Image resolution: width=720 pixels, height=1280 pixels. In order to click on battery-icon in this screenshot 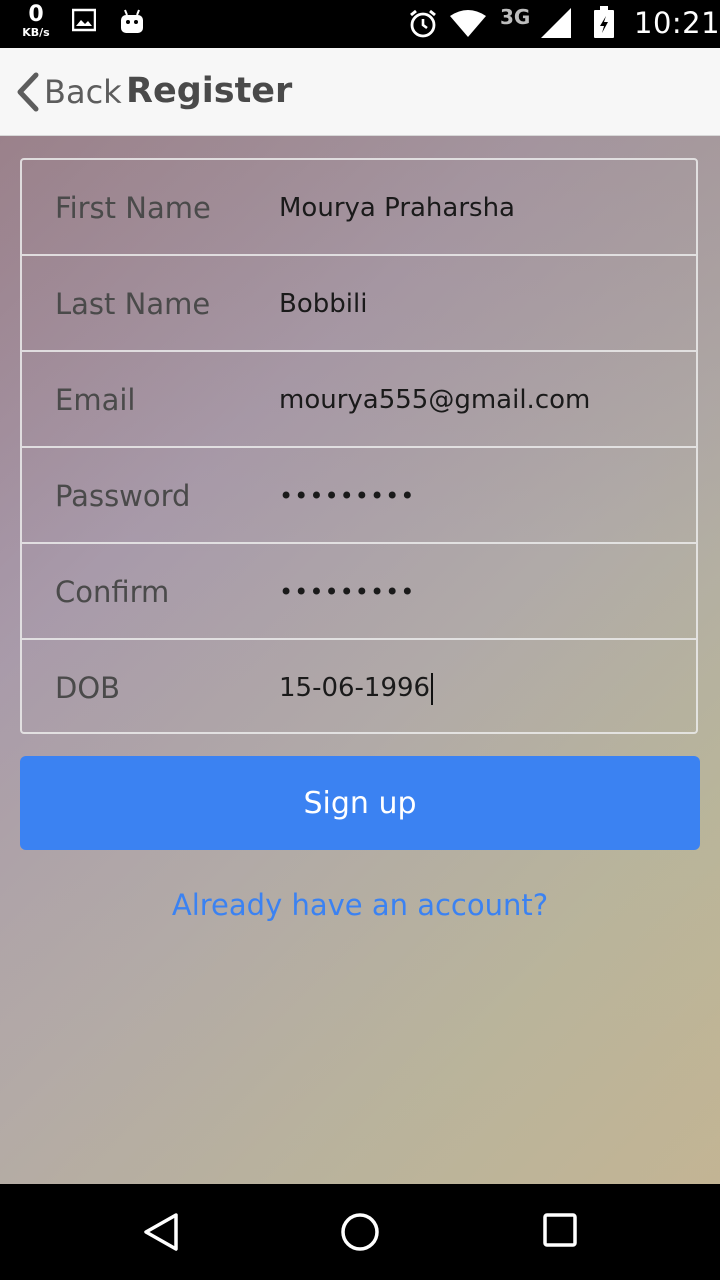, I will do `click(604, 24)`.